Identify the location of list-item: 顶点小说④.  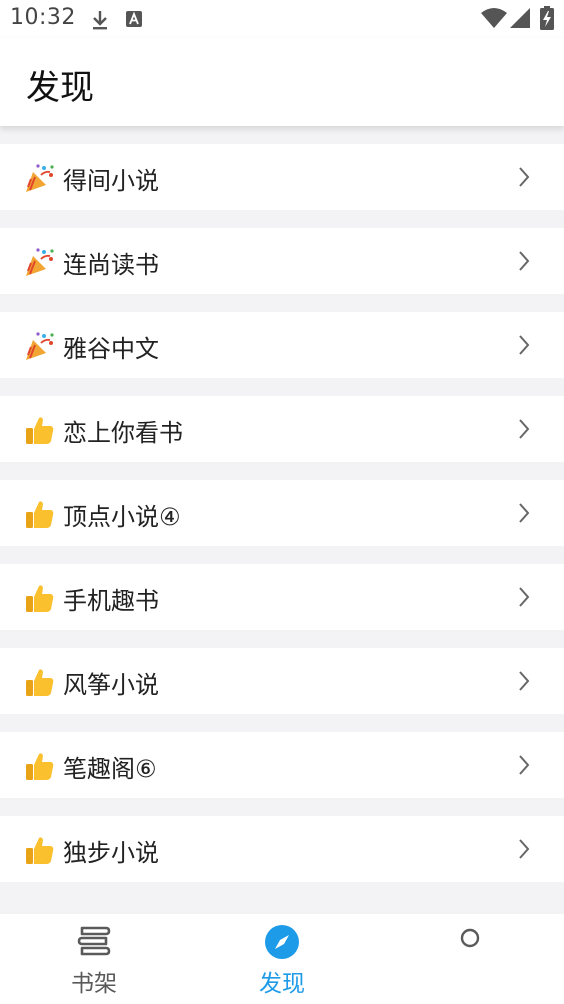
(282, 513).